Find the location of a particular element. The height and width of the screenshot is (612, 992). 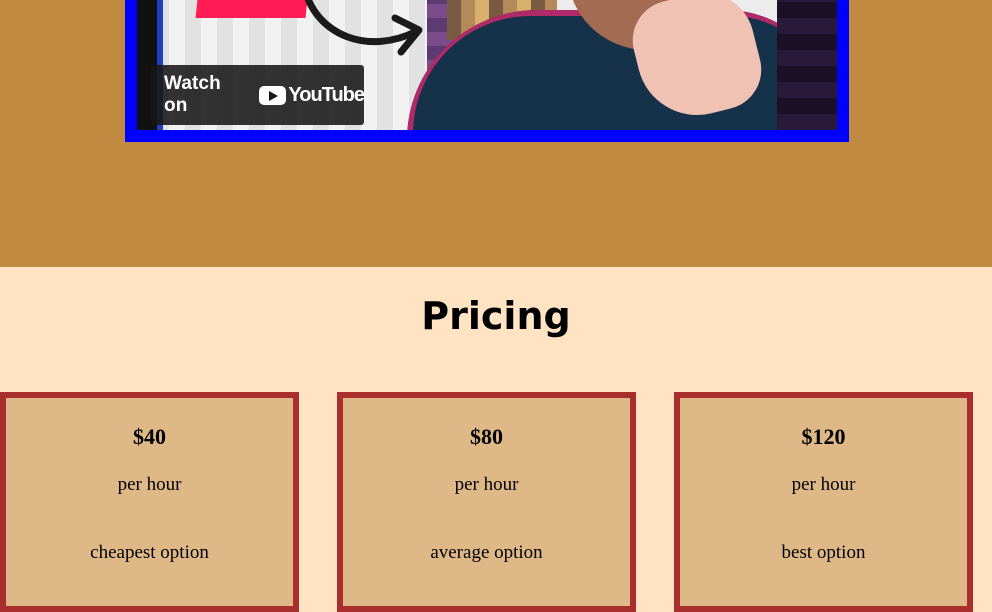

curved-arrow-icon is located at coordinates (363, 28).